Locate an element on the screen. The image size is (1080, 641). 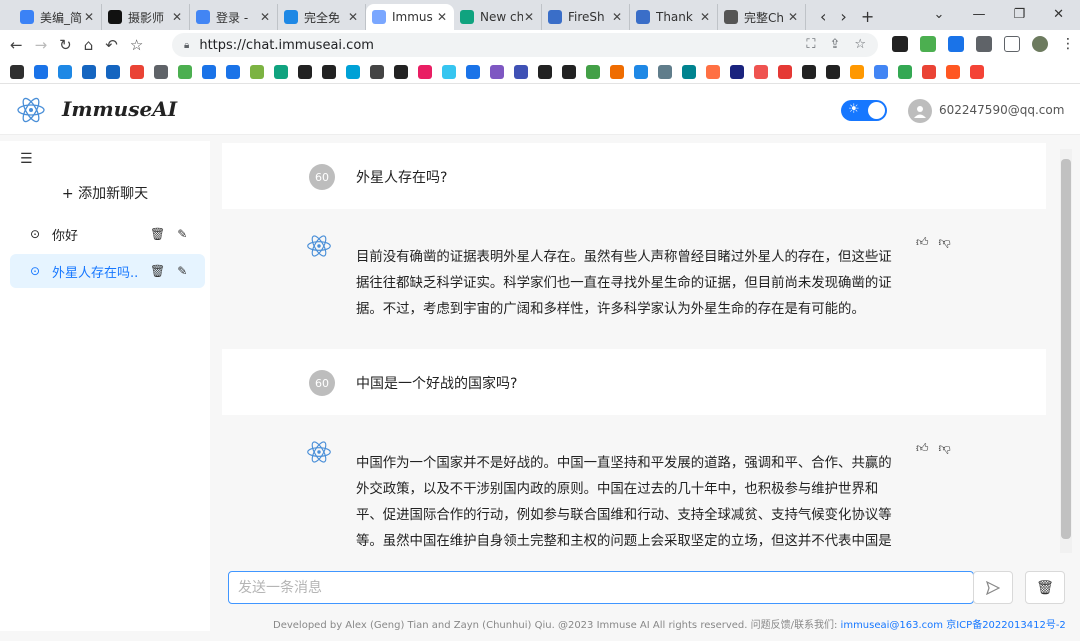
download-icon is located at coordinates (1012, 44).